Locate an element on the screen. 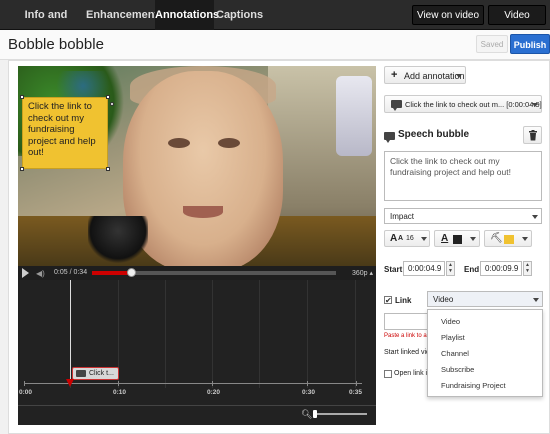  zoom-slider is located at coordinates (340, 414).